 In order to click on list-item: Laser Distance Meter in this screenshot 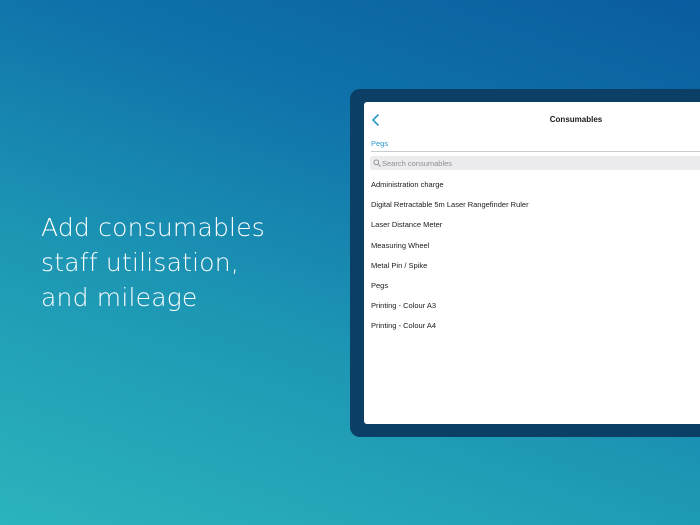, I will do `click(532, 225)`.